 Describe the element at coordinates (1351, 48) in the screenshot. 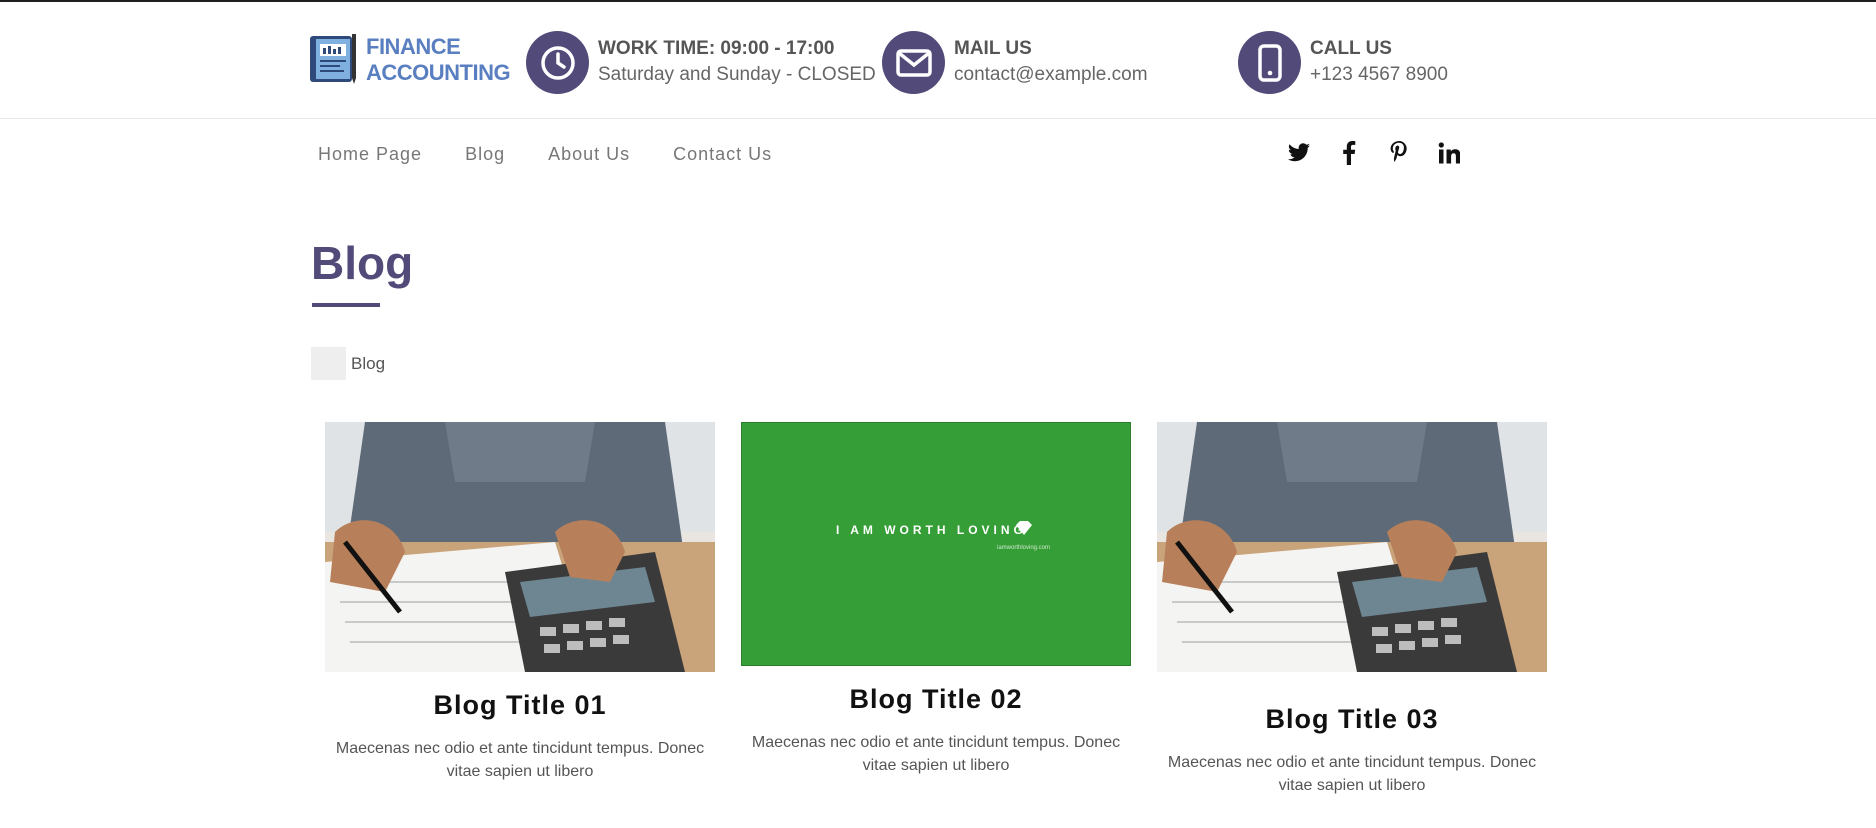

I see `call-title: CALL US` at that location.